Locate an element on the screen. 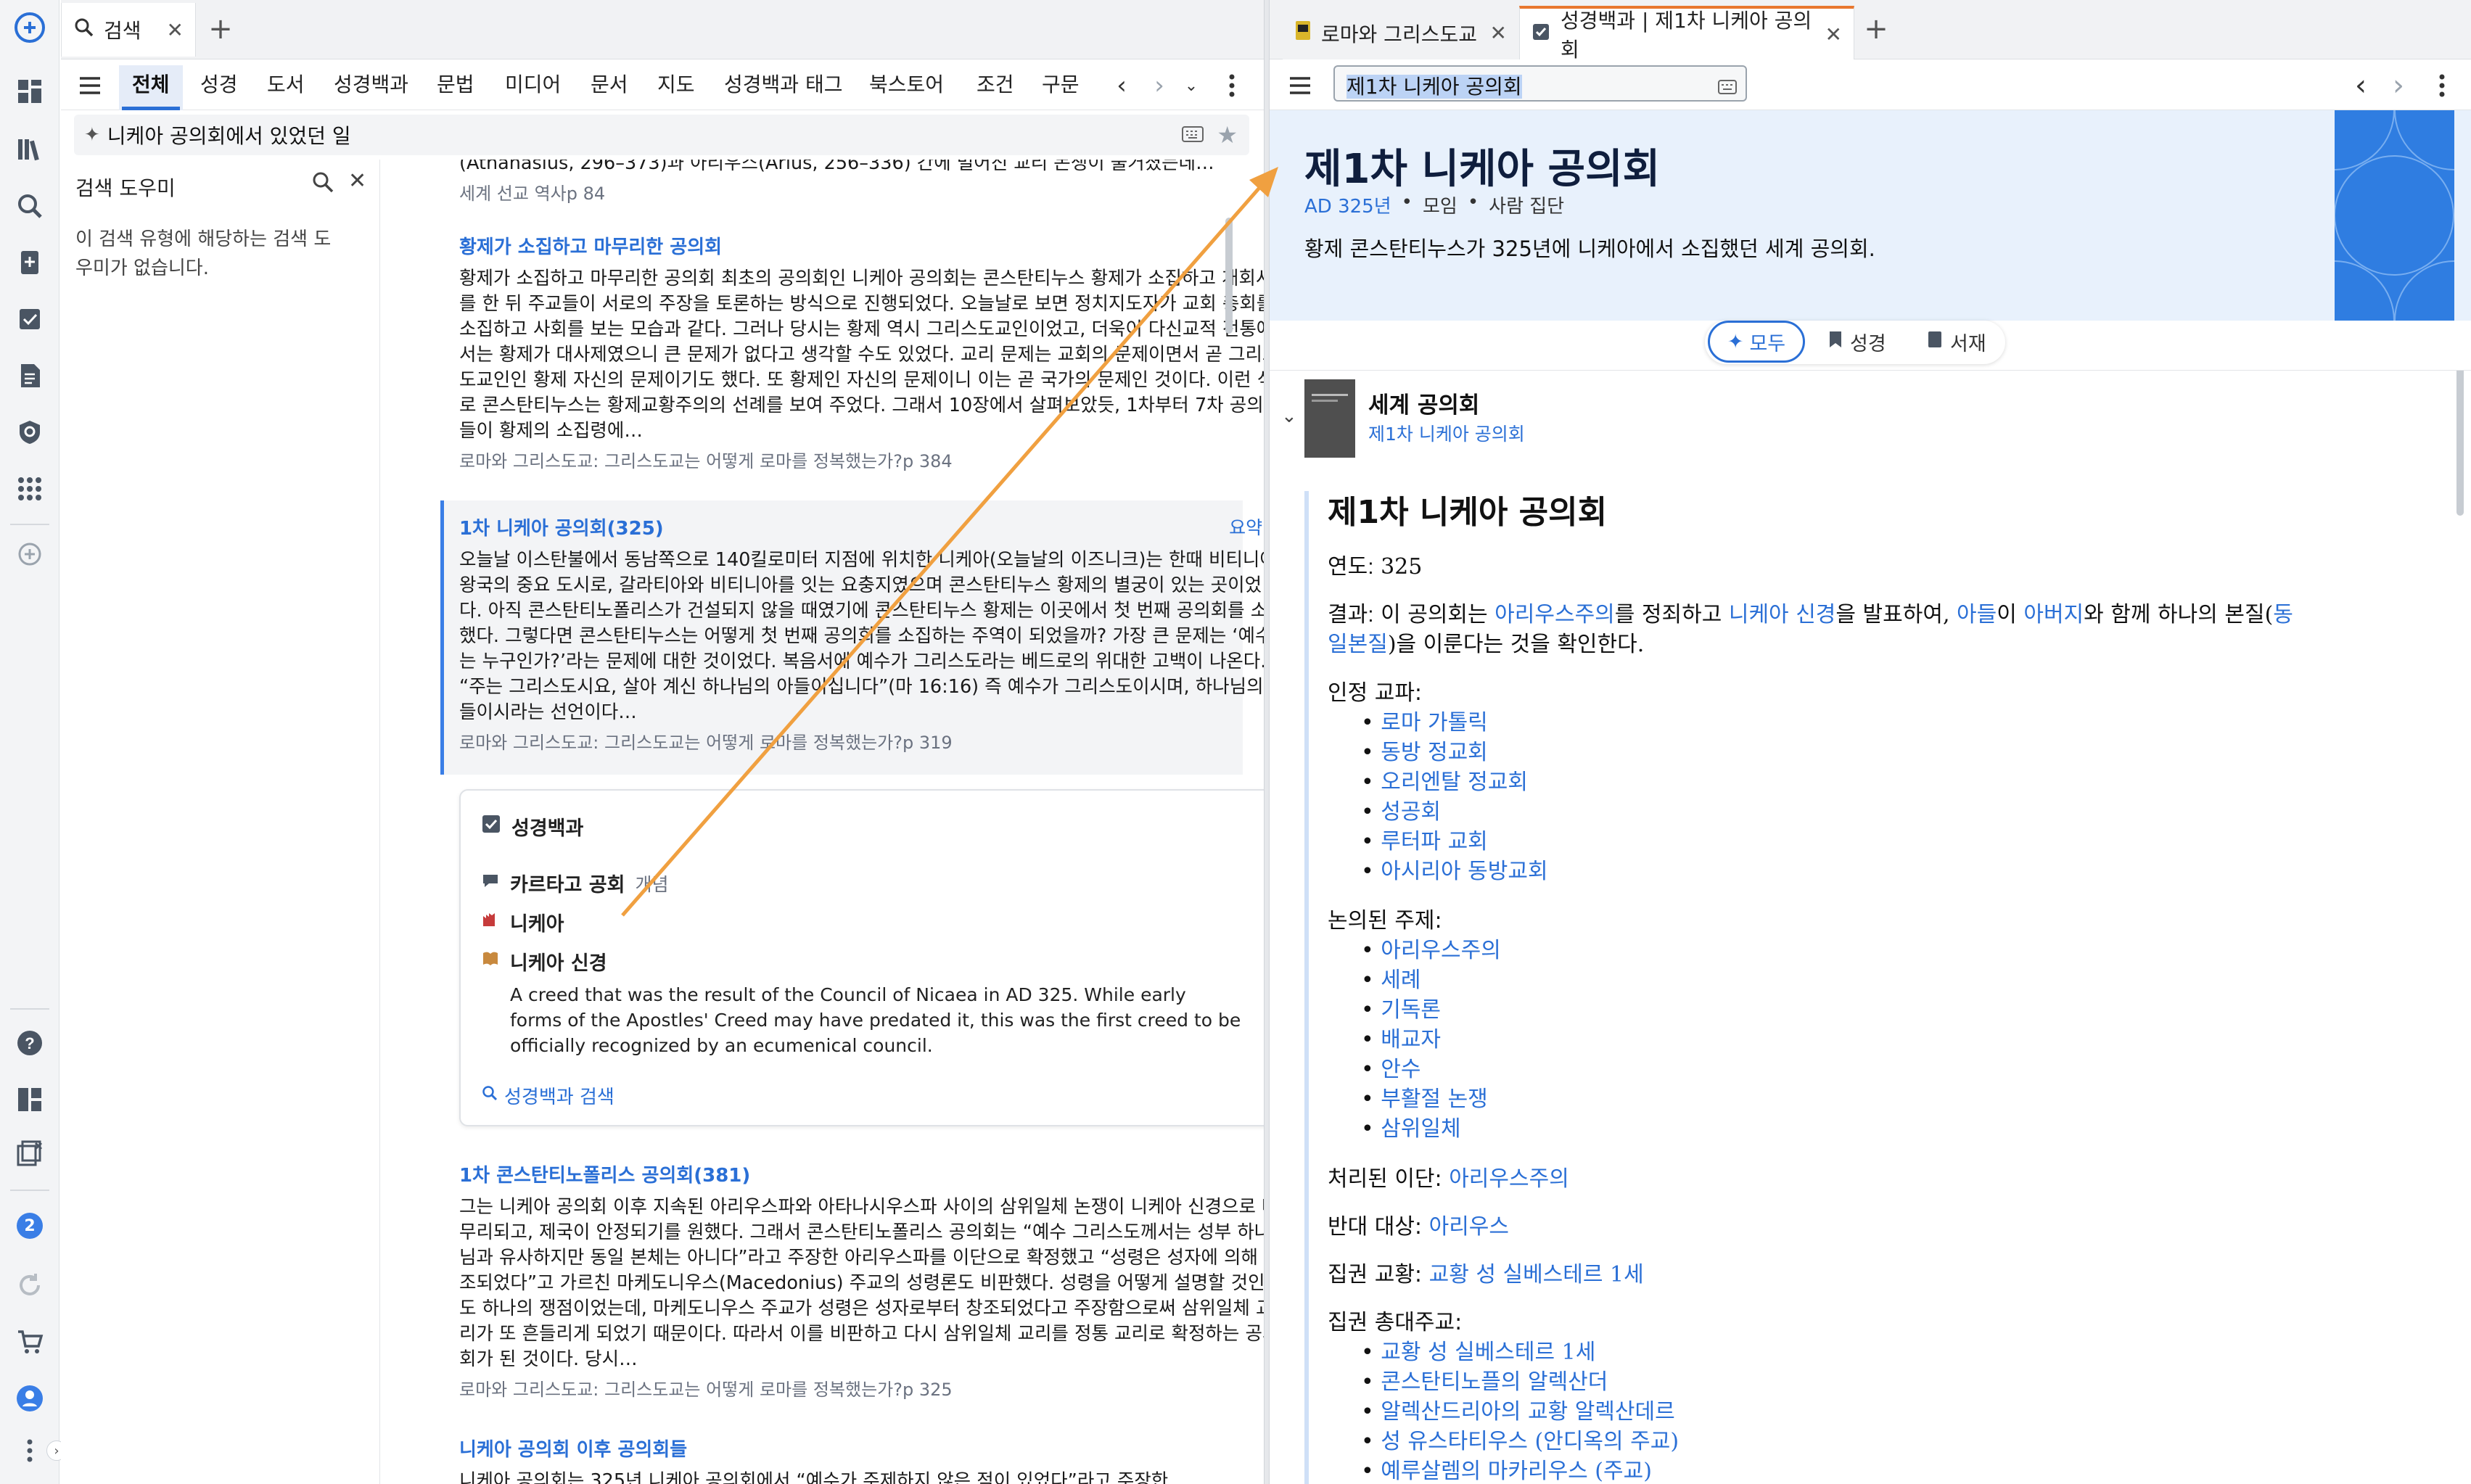 The image size is (2471, 1484). link-topic: 배교자 is located at coordinates (1411, 1039).